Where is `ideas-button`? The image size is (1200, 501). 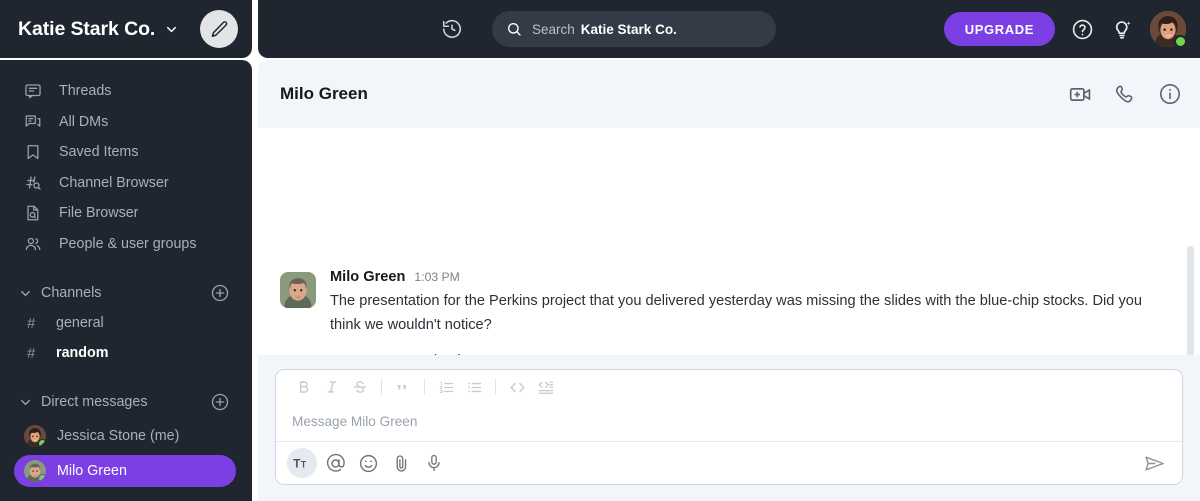 ideas-button is located at coordinates (1122, 29).